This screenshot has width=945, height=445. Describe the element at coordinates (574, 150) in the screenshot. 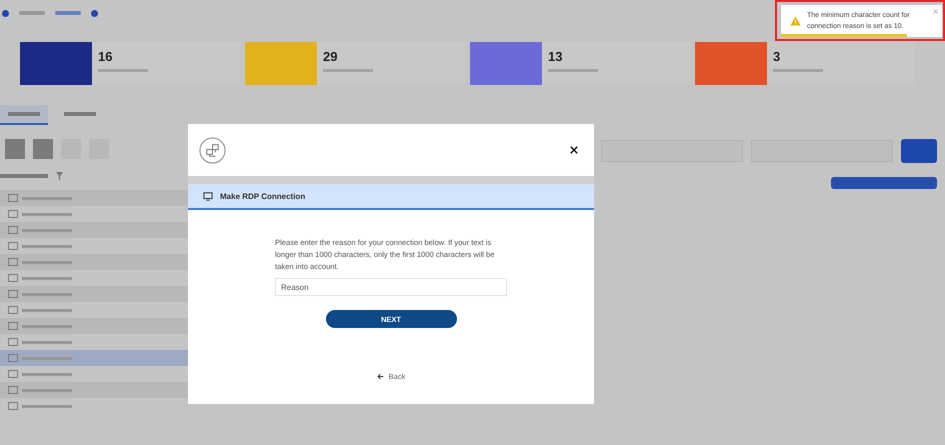

I see `close-icon` at that location.